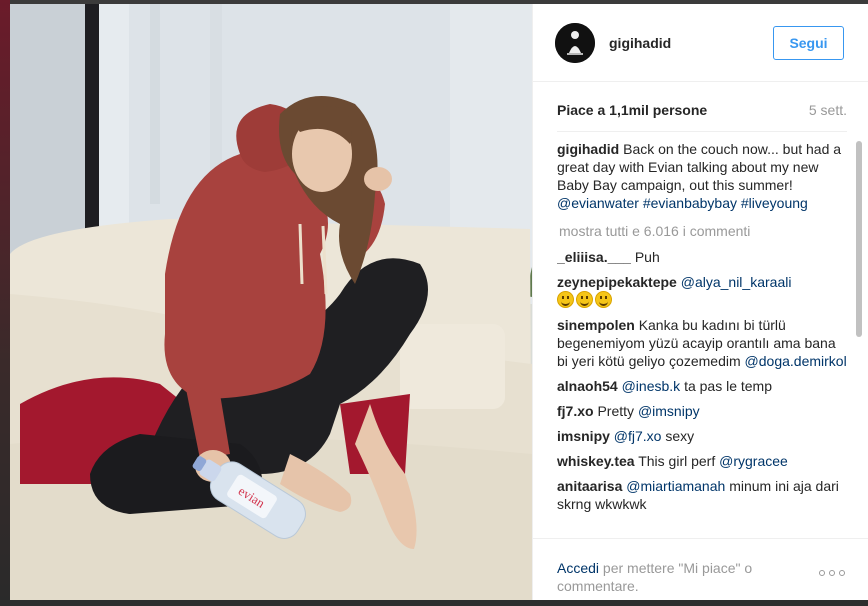 The height and width of the screenshot is (606, 868). Describe the element at coordinates (700, 43) in the screenshot. I see `post-header: gigihadid Segui` at that location.